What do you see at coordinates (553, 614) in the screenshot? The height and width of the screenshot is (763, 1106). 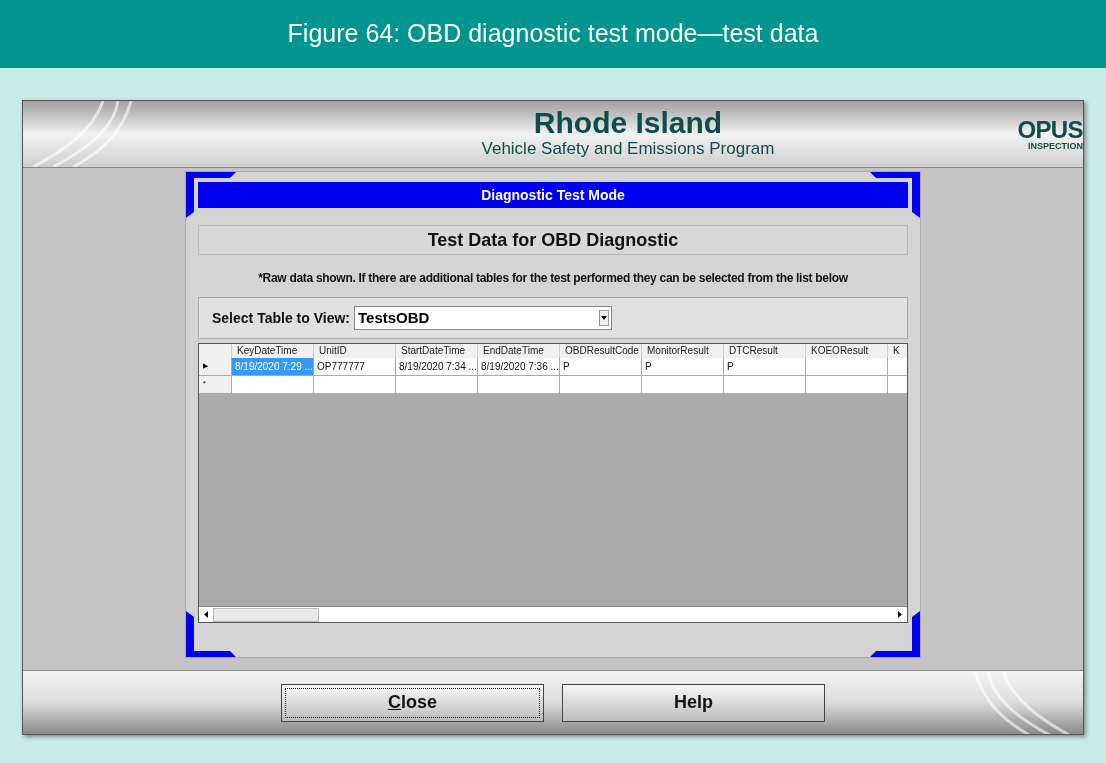 I see `horizontal-scrollbar` at bounding box center [553, 614].